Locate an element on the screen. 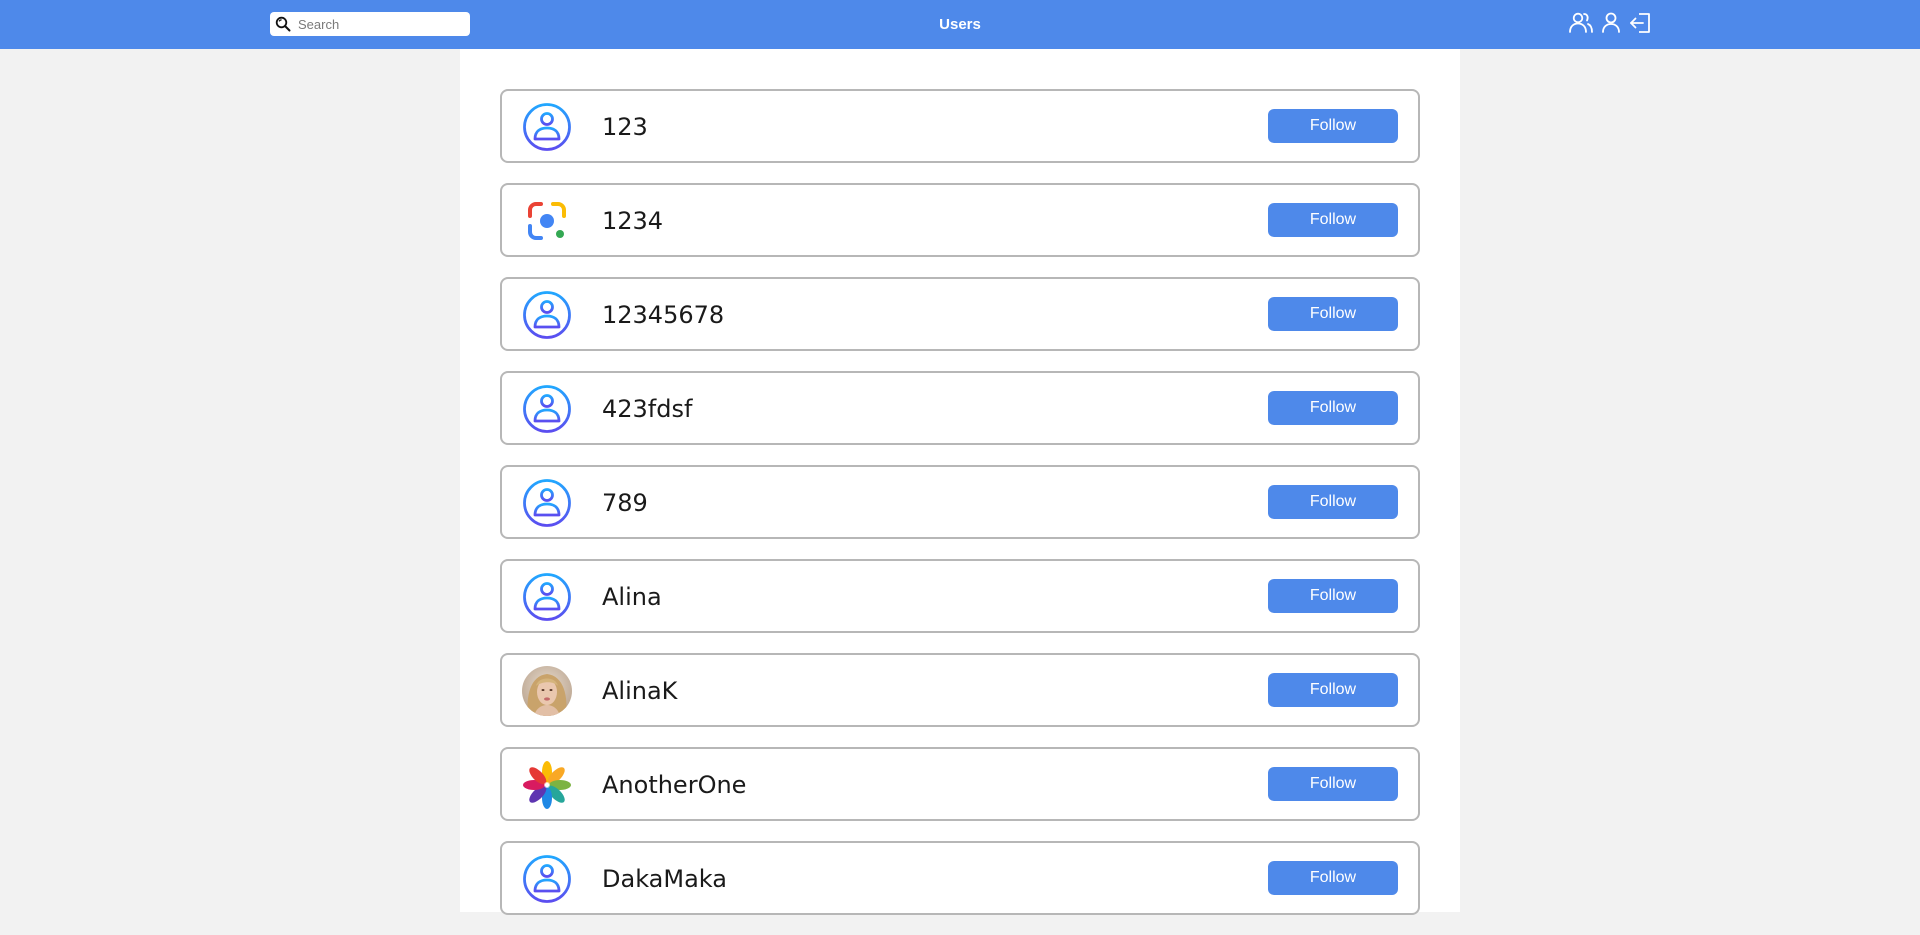 This screenshot has width=1920, height=935. profile-icon is located at coordinates (1611, 23).